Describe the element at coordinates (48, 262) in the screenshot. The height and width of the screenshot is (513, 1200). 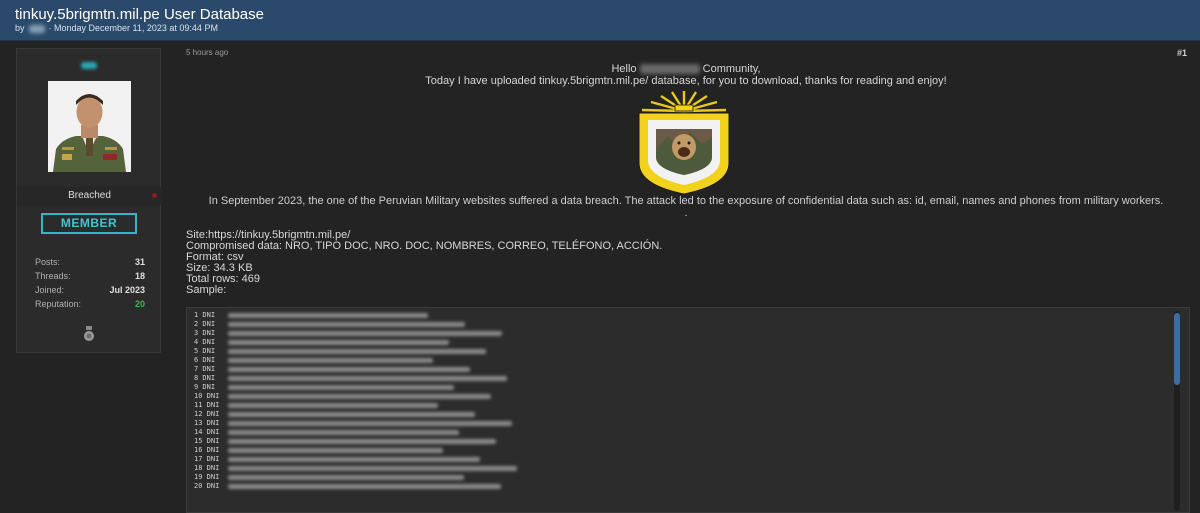
I see `stat-label: Posts:` at that location.